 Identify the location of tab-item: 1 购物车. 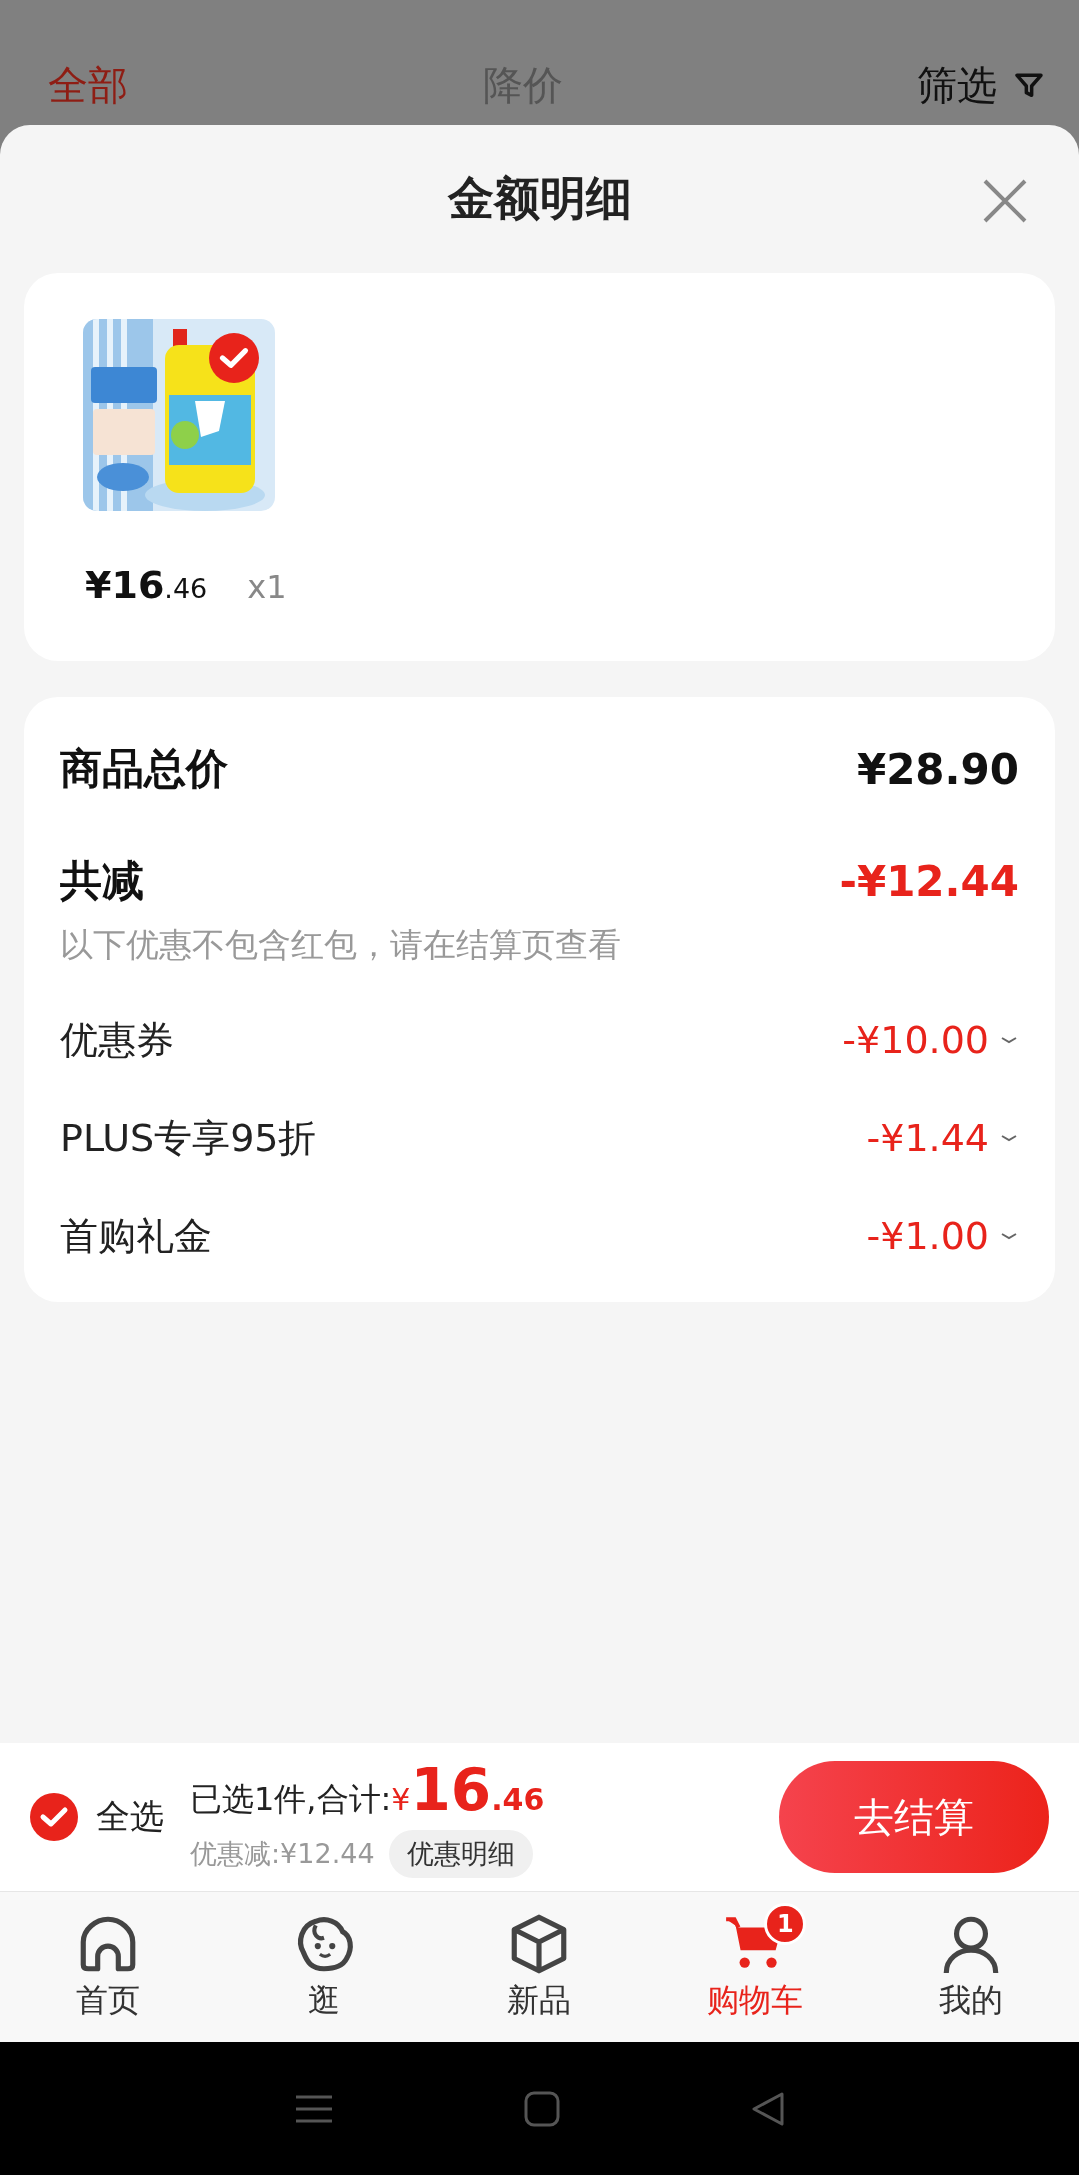
(755, 1967).